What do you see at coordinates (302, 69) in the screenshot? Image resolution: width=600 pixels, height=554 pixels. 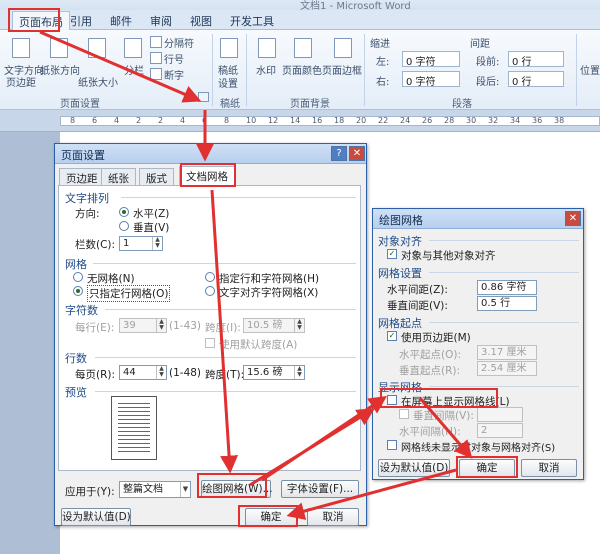 I see `page-color-button: 页面颜色` at bounding box center [302, 69].